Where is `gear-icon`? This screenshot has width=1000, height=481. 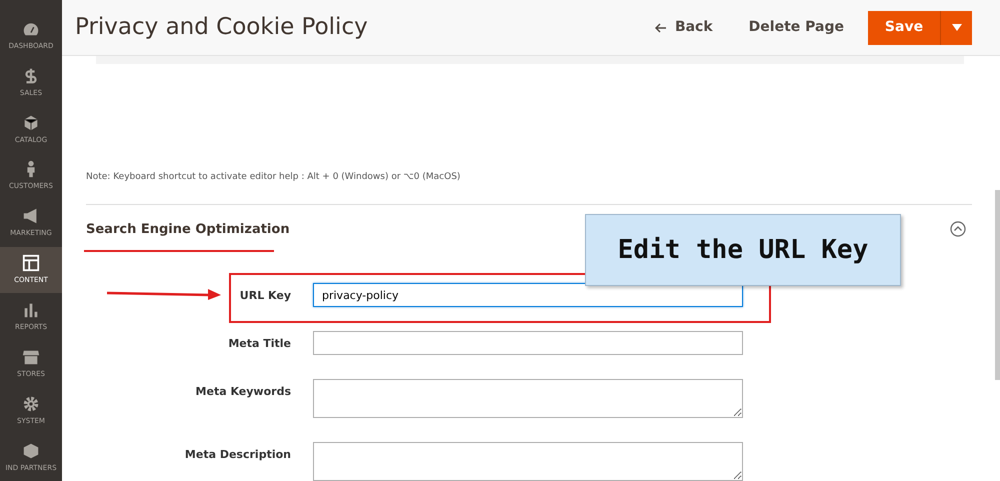
gear-icon is located at coordinates (31, 403).